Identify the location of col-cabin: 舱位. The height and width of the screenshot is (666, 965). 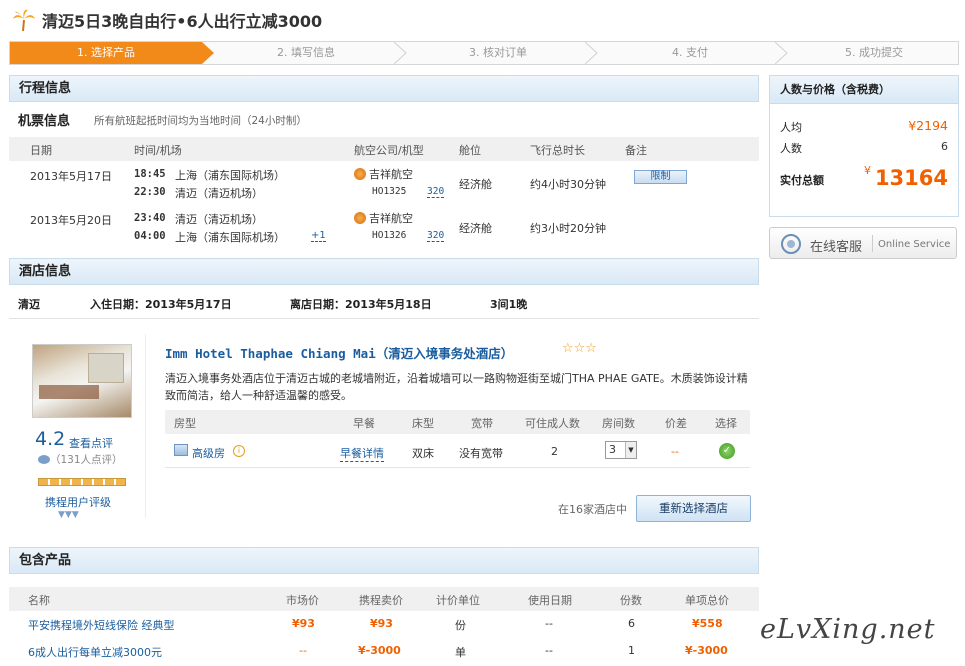
(470, 150).